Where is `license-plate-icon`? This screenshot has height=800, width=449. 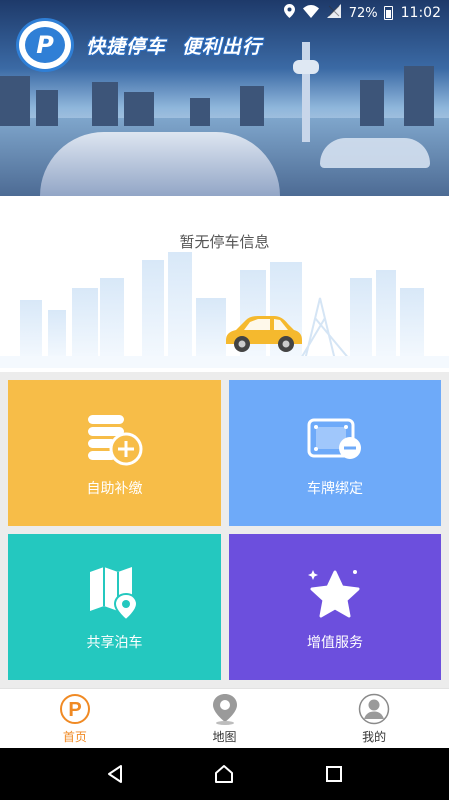
license-plate-icon is located at coordinates (335, 439).